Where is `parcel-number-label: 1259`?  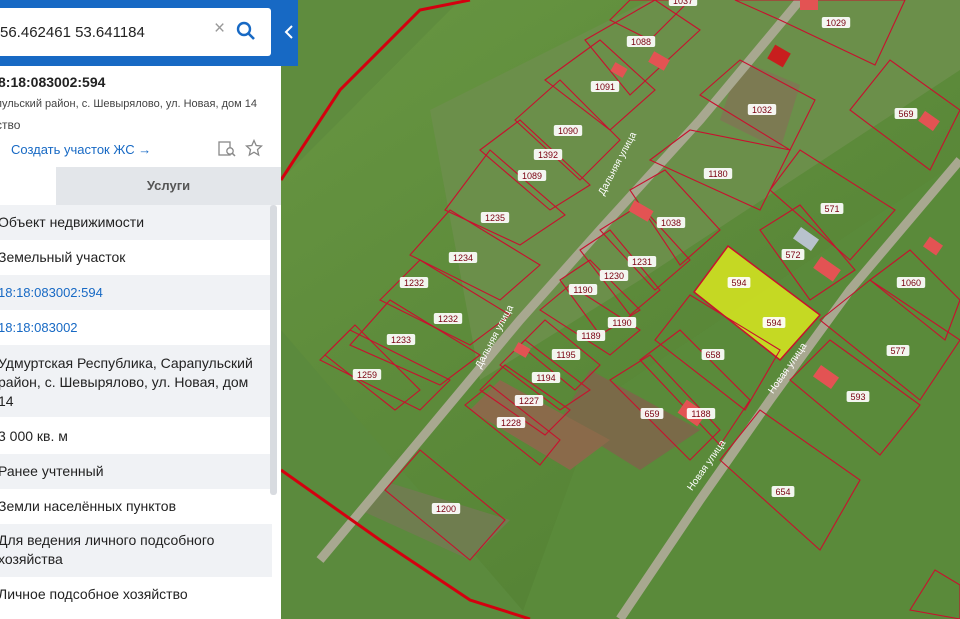 parcel-number-label: 1259 is located at coordinates (367, 375).